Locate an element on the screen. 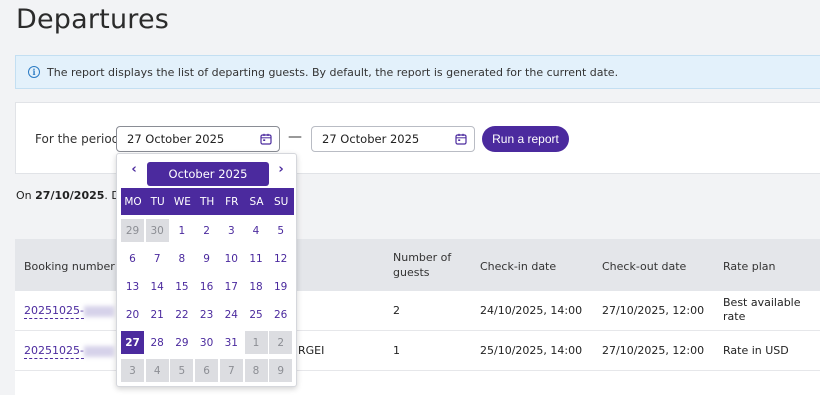 Image resolution: width=820 pixels, height=395 pixels. calendar-day: 25 is located at coordinates (256, 314).